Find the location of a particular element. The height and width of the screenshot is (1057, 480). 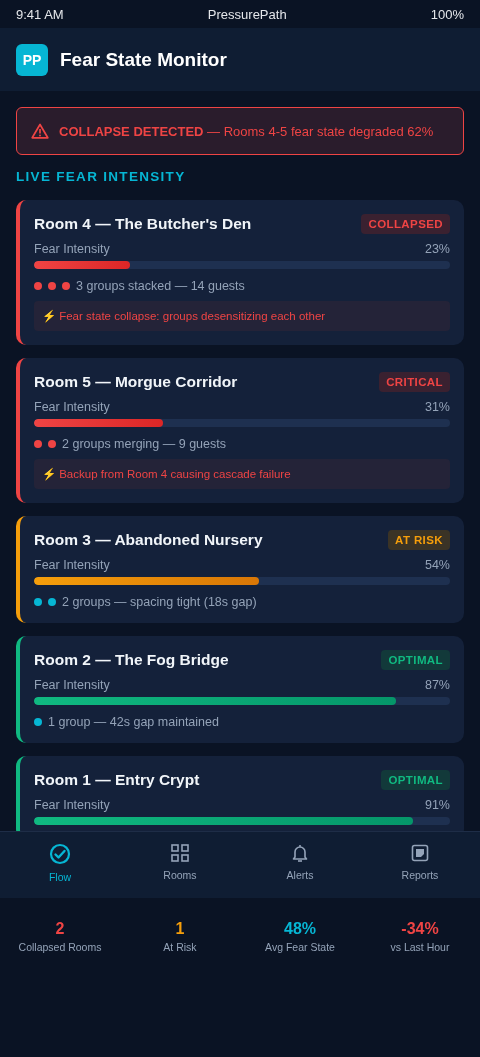

metric-reading: 23% is located at coordinates (437, 249).